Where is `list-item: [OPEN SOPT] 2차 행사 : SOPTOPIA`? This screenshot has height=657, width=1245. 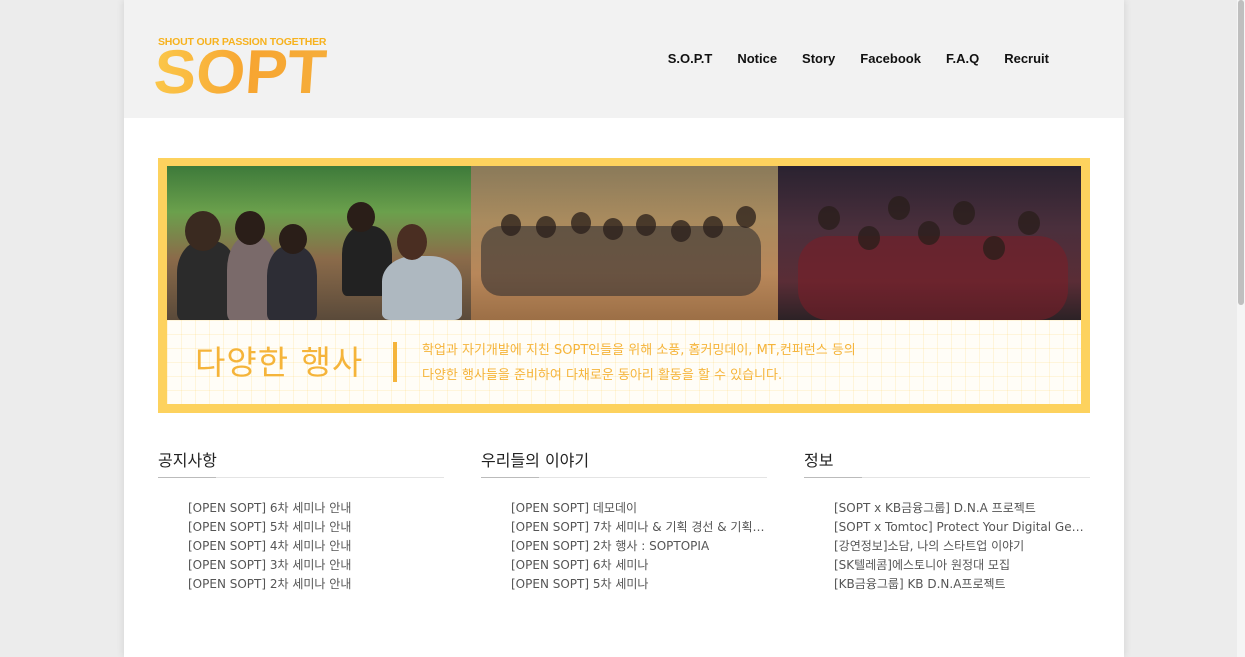
list-item: [OPEN SOPT] 2차 행사 : SOPTOPIA is located at coordinates (639, 546).